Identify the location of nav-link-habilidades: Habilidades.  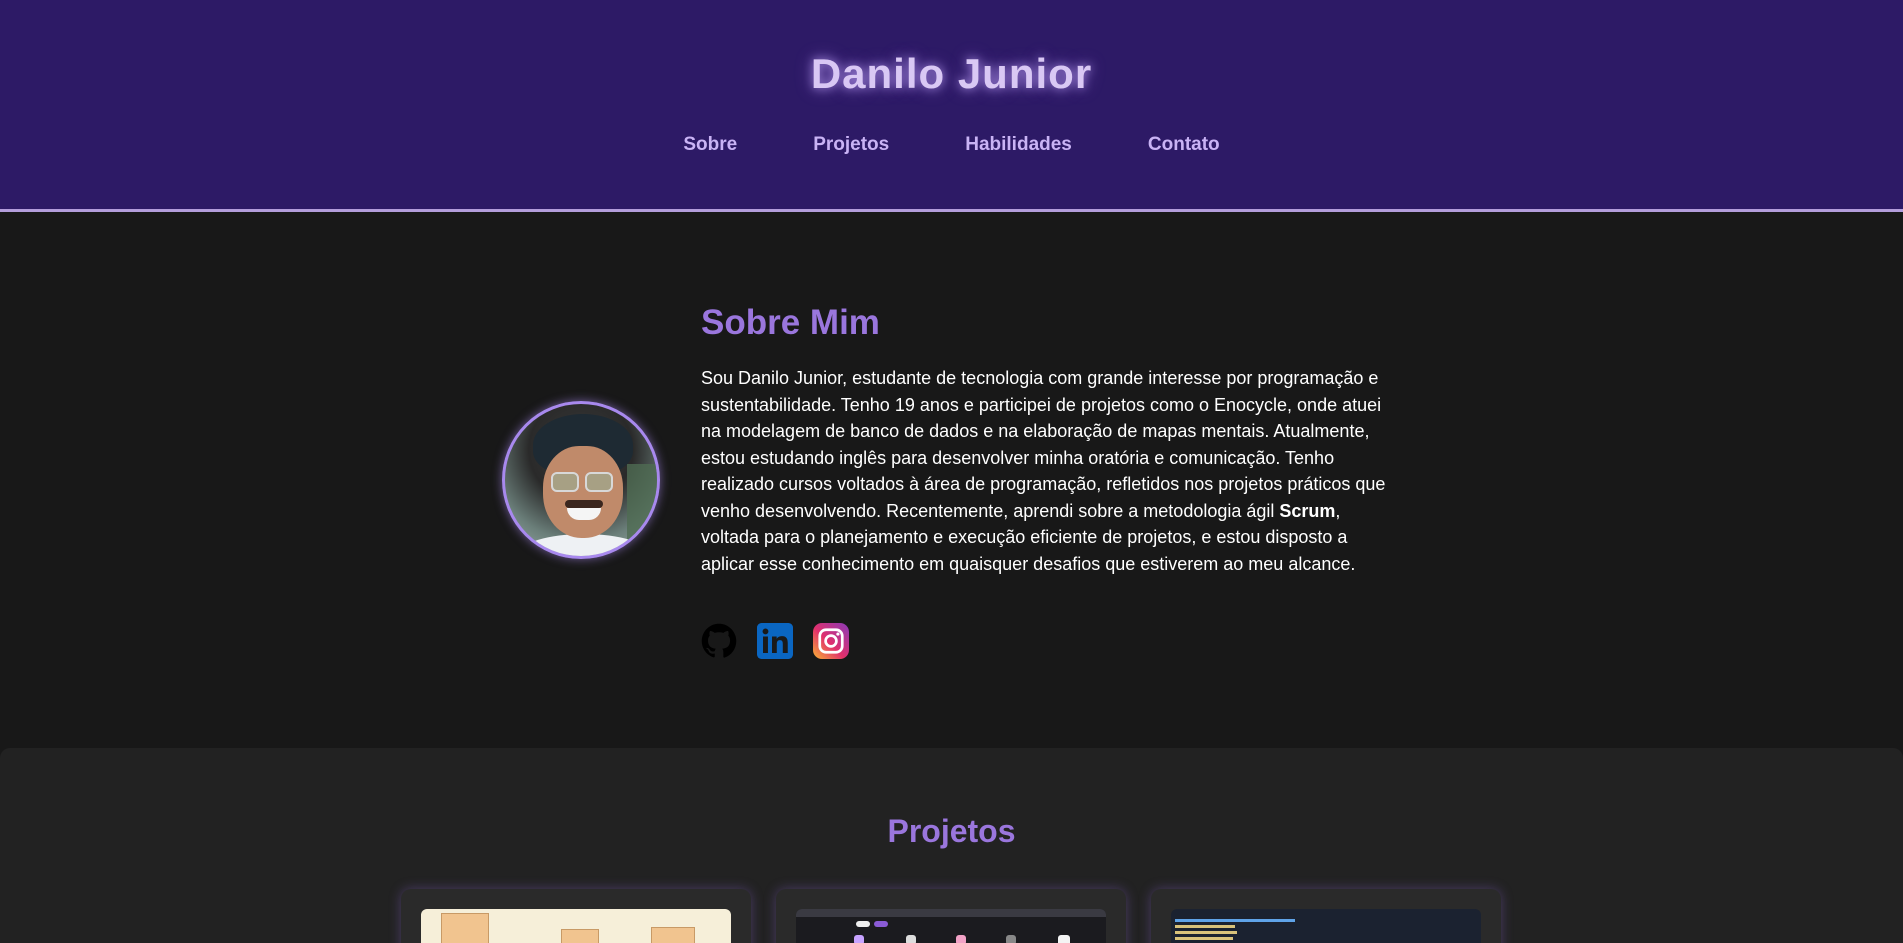
(1018, 145).